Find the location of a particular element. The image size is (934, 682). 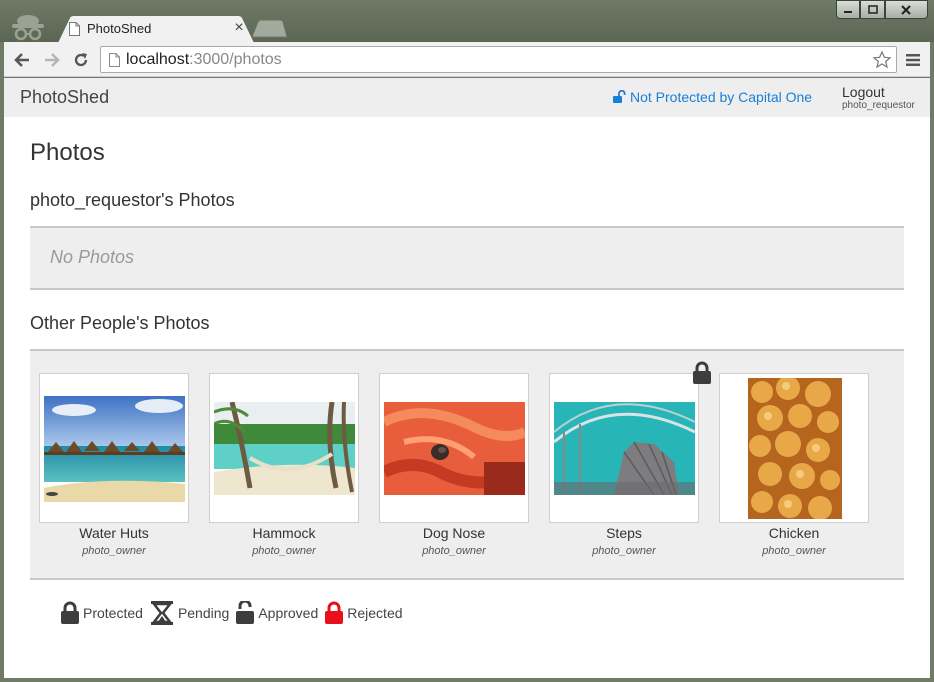

title-bar: PhotoShed × is located at coordinates (467, 21).